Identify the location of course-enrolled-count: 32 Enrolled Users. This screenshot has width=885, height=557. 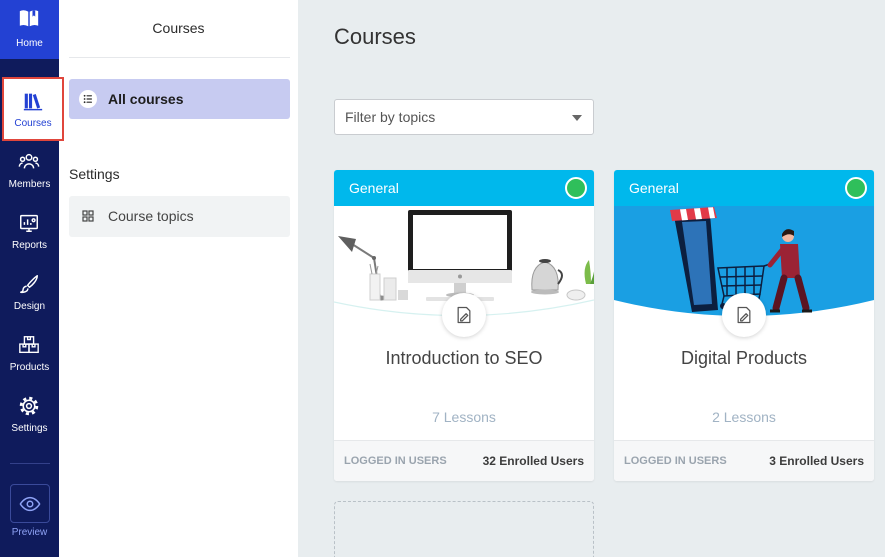
(533, 461).